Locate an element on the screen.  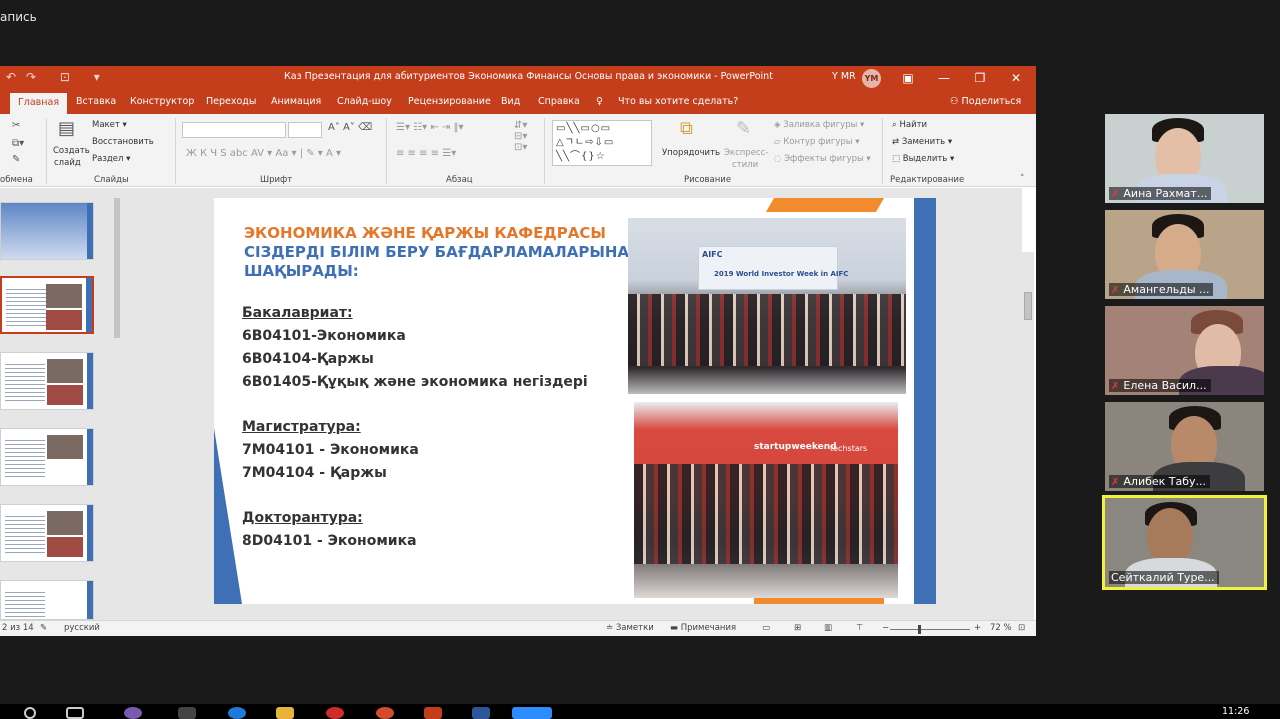
close-icon: ✕ is located at coordinates (1016, 78).